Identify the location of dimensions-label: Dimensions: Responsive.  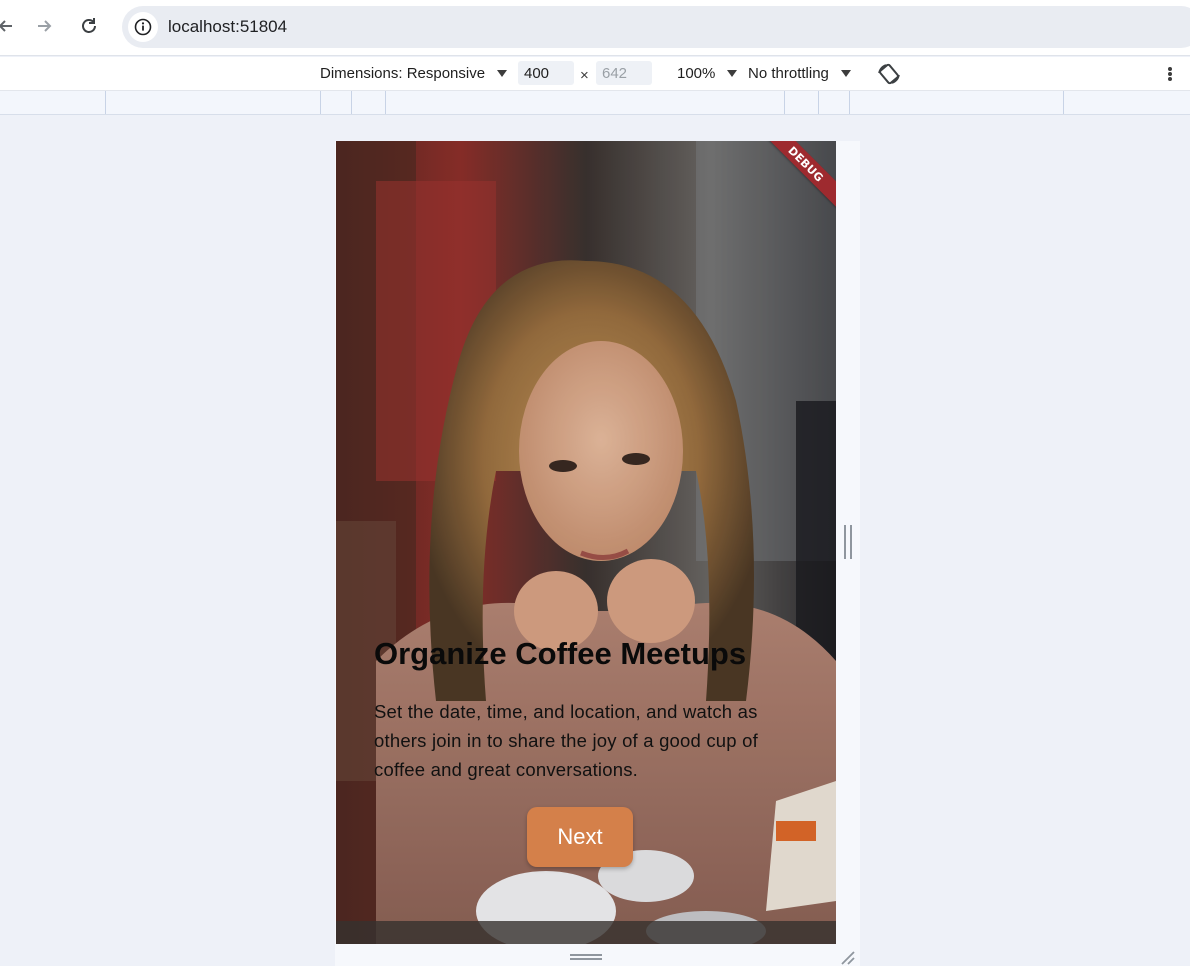
(403, 73).